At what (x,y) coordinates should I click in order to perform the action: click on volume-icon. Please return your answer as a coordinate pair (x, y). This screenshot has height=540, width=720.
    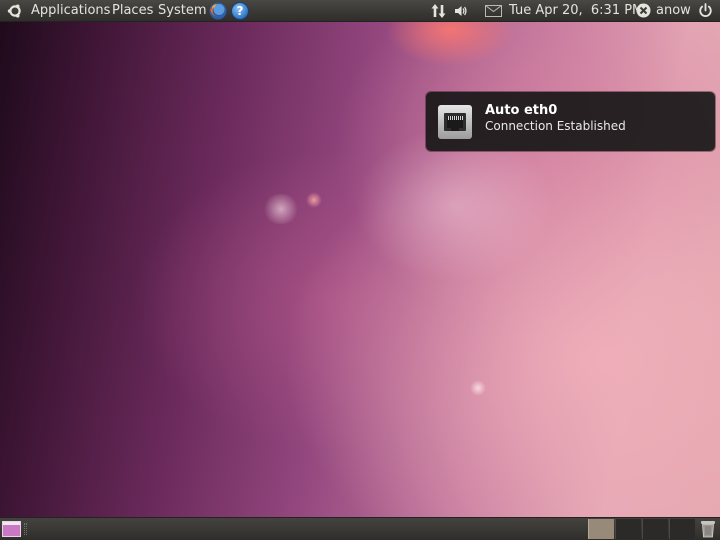
    Looking at the image, I should click on (461, 11).